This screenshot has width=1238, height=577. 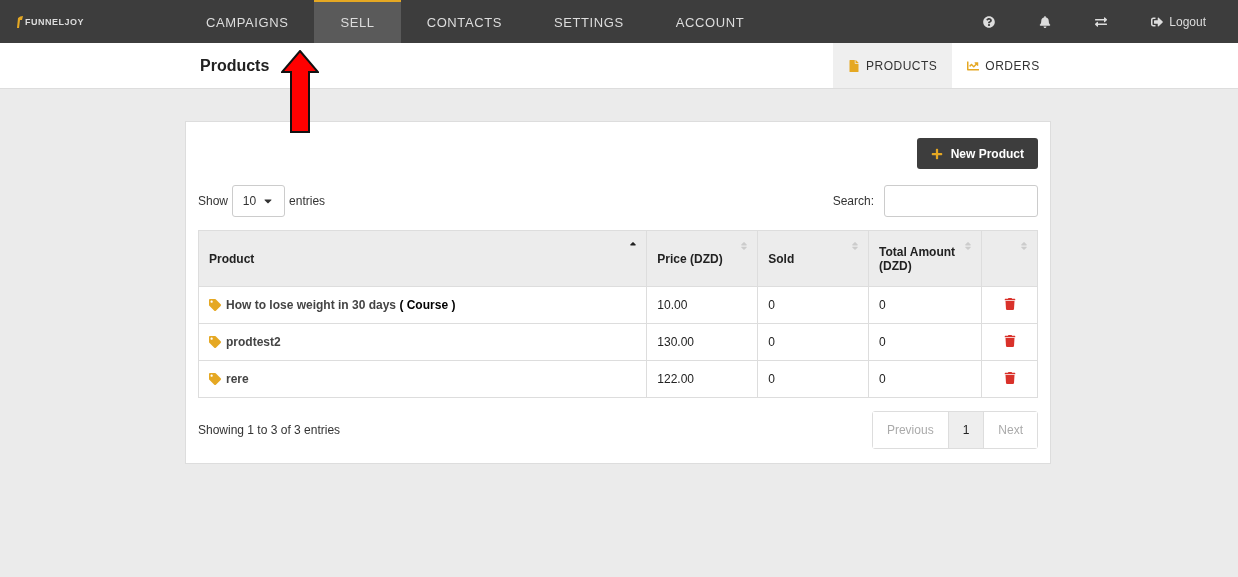 I want to click on file-icon, so click(x=854, y=65).